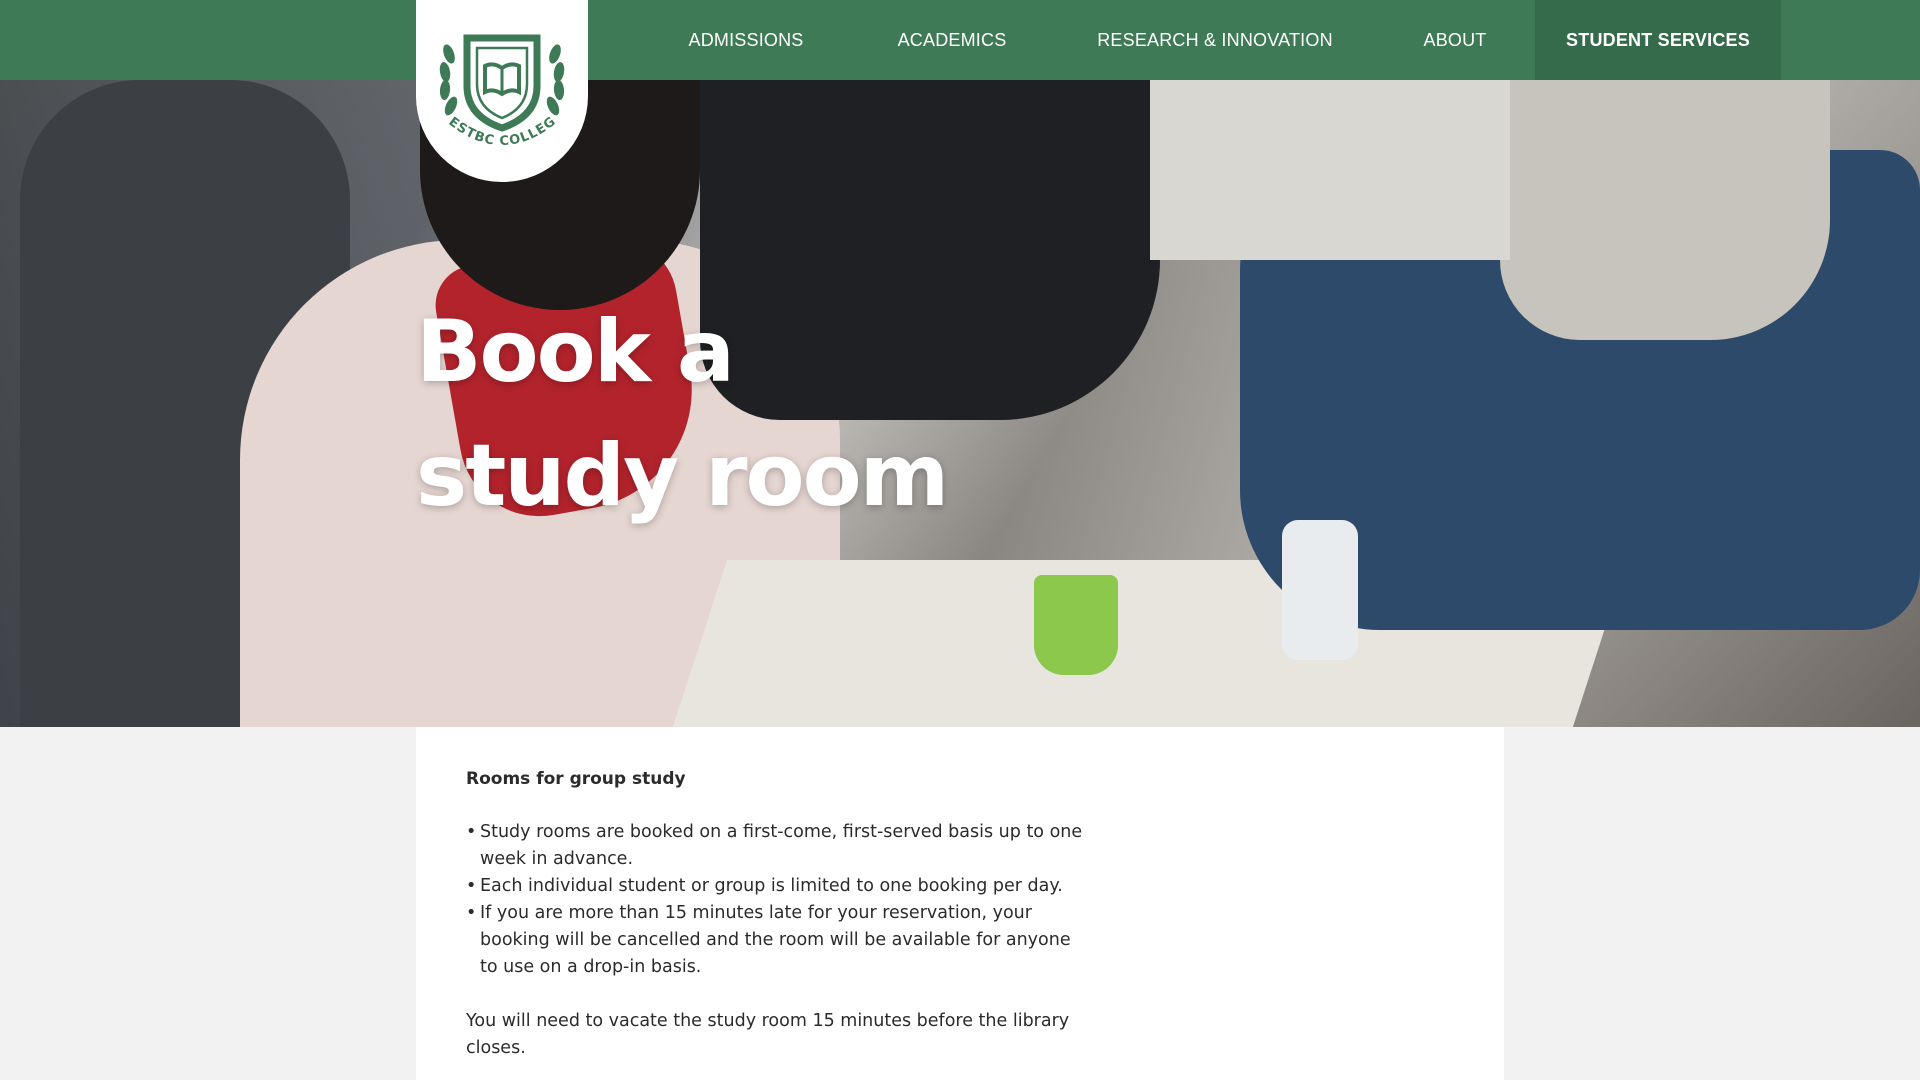 This screenshot has width=1920, height=1080. I want to click on section-heading: Rooms for group study, so click(576, 779).